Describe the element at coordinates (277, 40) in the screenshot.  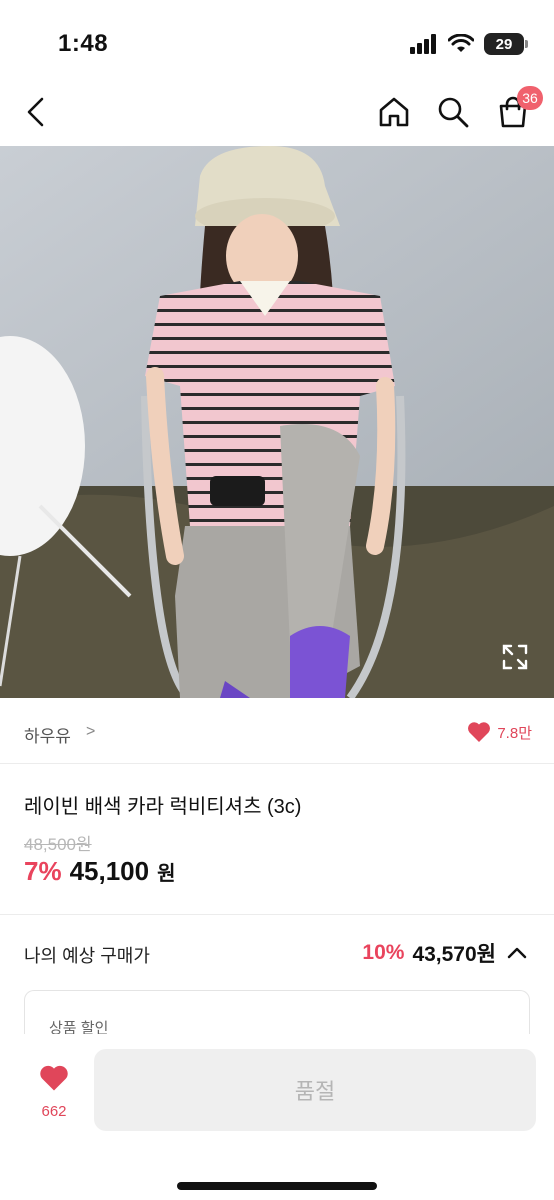
I see `status-bar: 1:48 29` at that location.